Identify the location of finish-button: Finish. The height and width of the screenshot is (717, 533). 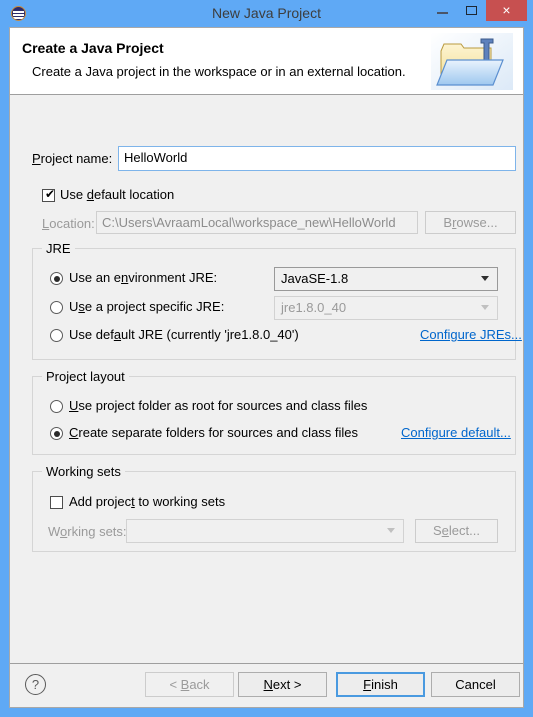
(380, 684).